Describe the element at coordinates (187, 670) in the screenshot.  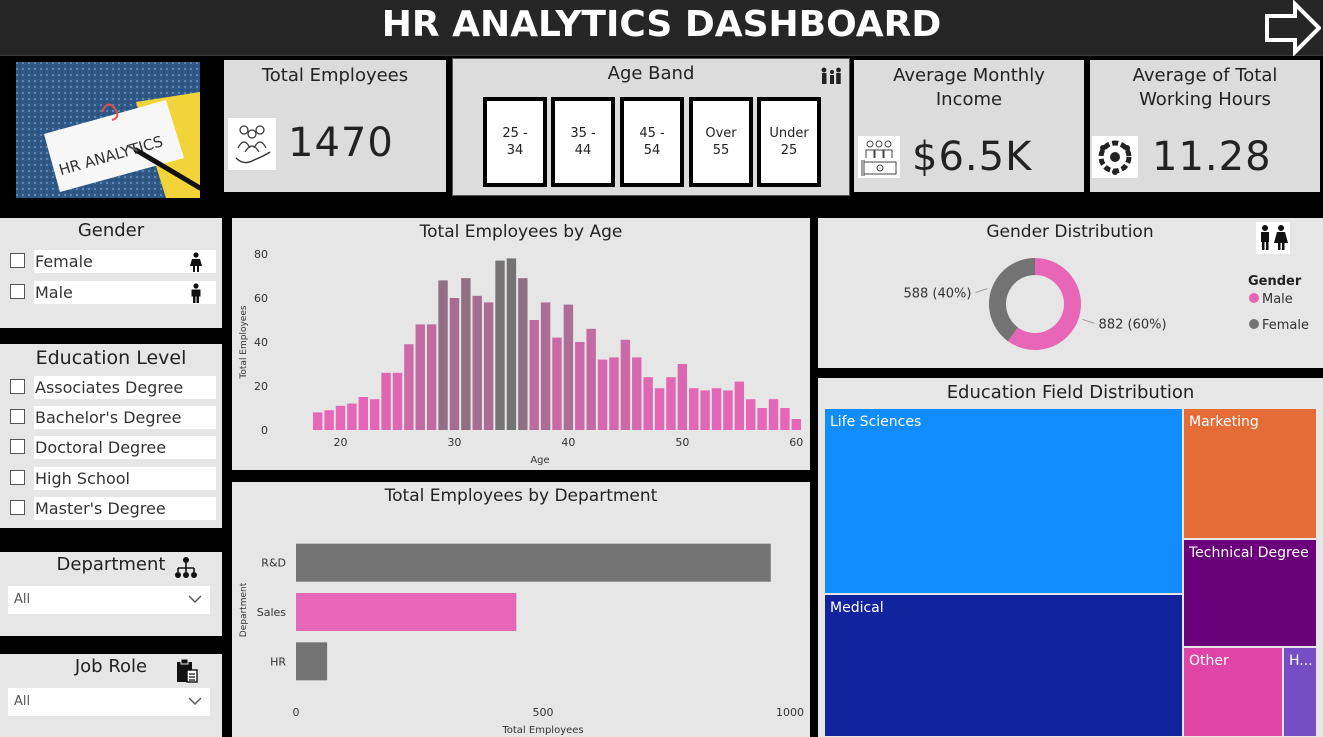
I see `clipboard-icon` at that location.